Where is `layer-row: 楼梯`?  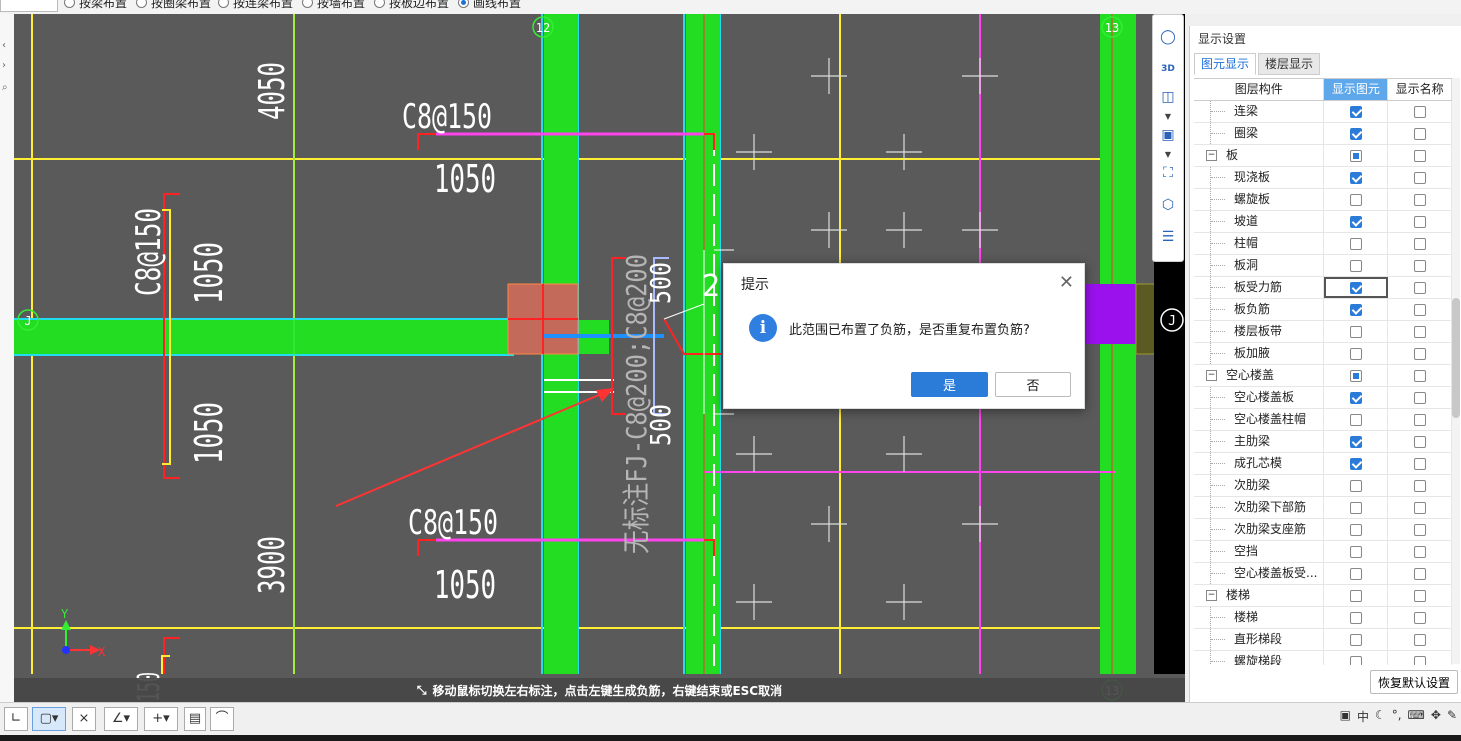 layer-row: 楼梯 is located at coordinates (1323, 618).